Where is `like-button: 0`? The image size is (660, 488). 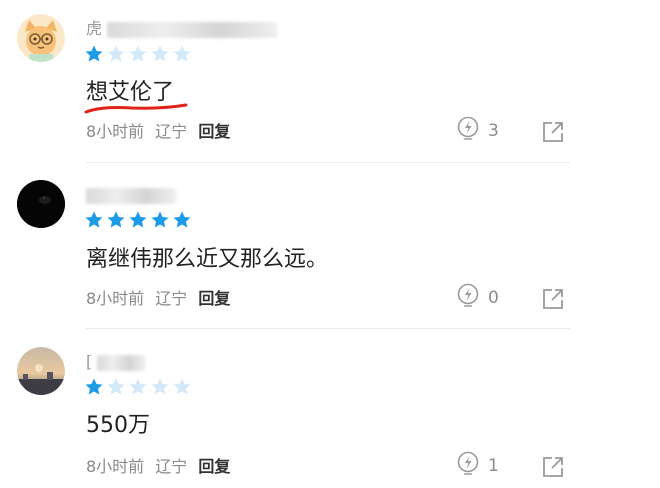
like-button: 0 is located at coordinates (477, 298).